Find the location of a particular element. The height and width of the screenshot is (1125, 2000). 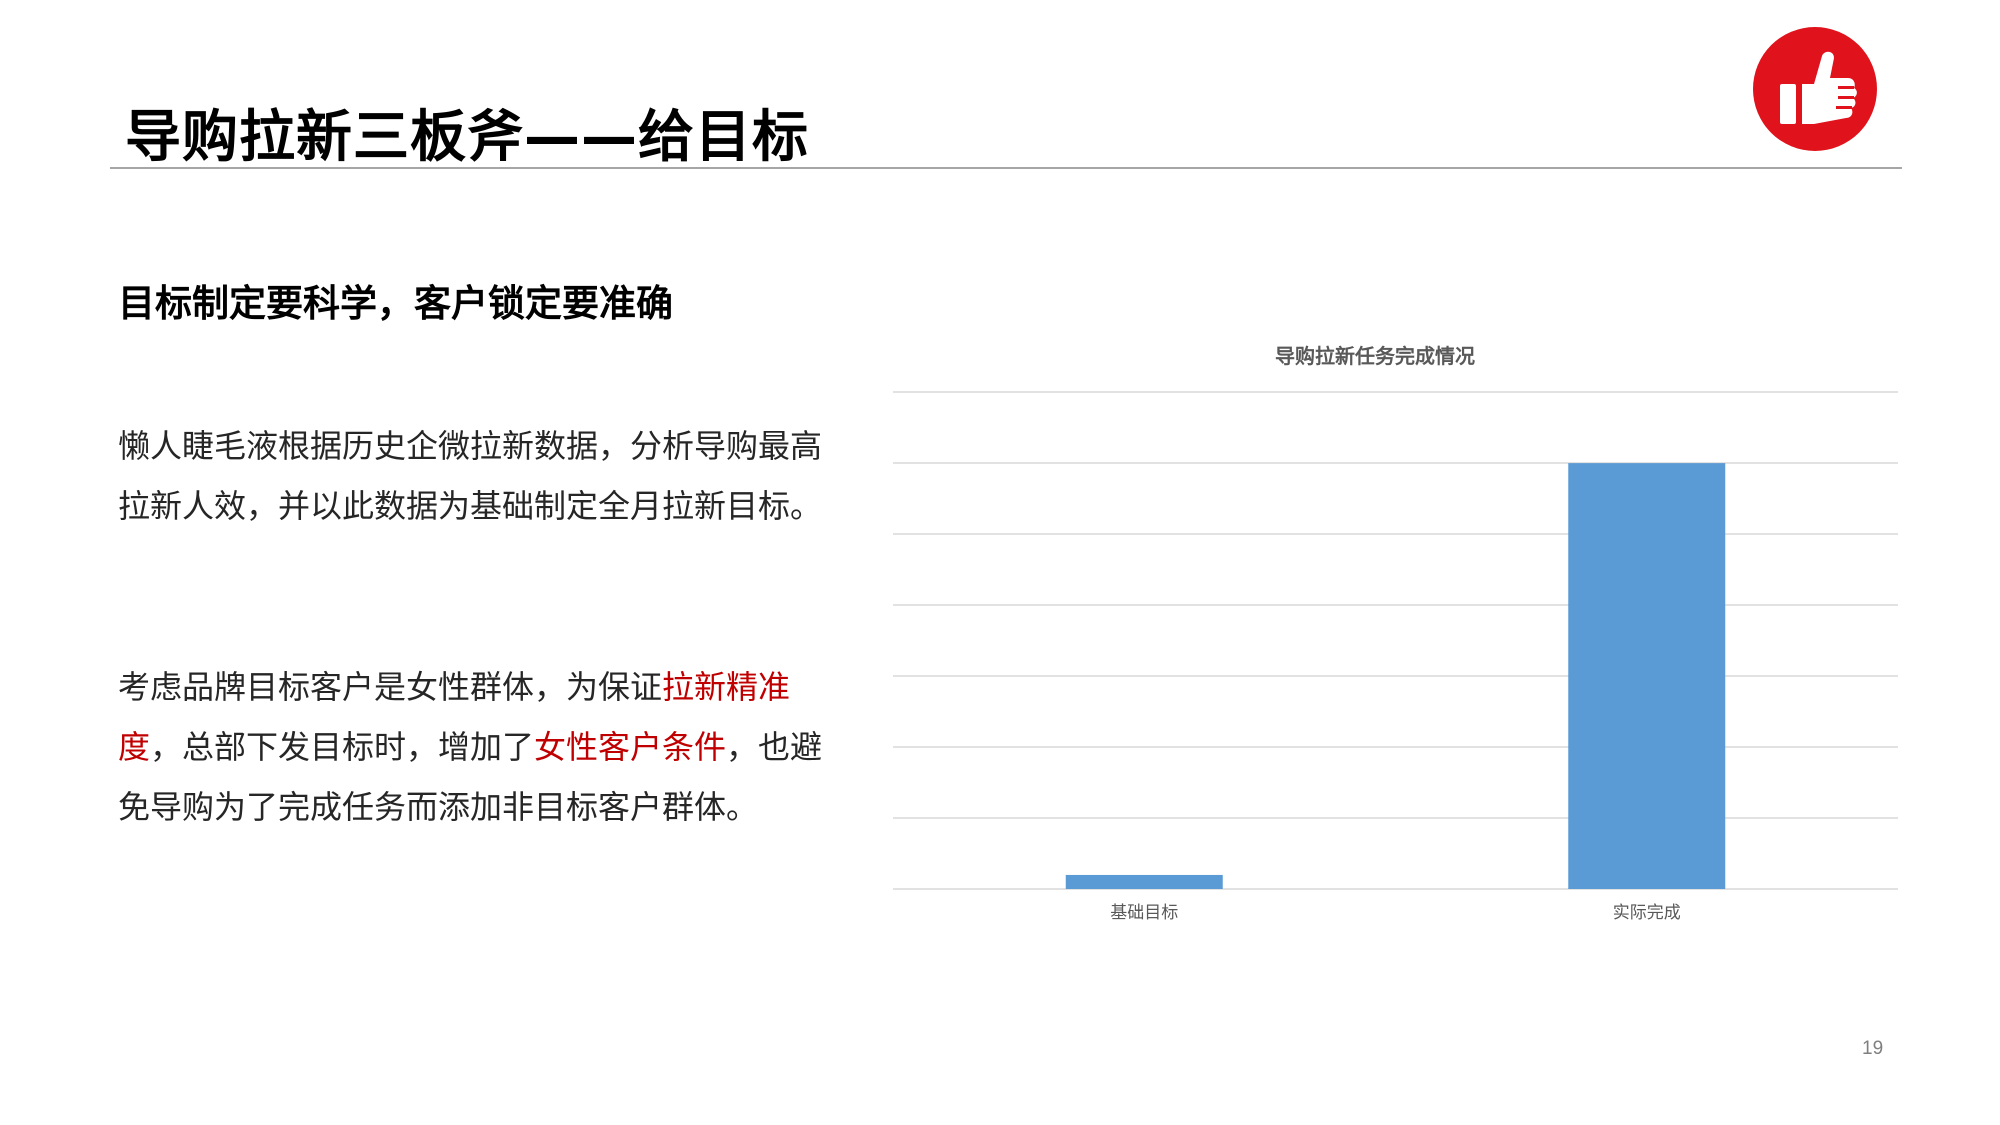

title-divider is located at coordinates (1006, 168).